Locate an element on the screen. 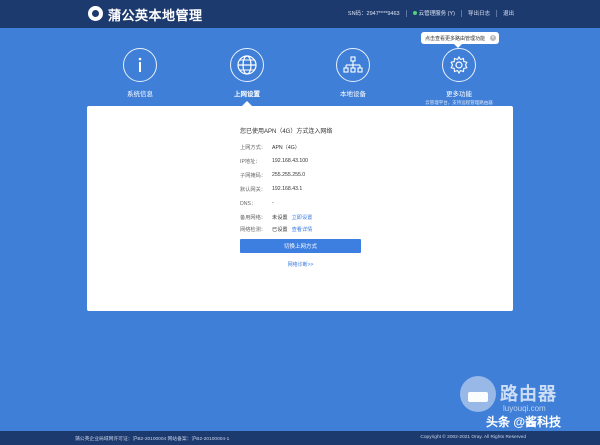 This screenshot has width=600, height=445. info-row: IP地址： 192.168.43.100 is located at coordinates (274, 161).